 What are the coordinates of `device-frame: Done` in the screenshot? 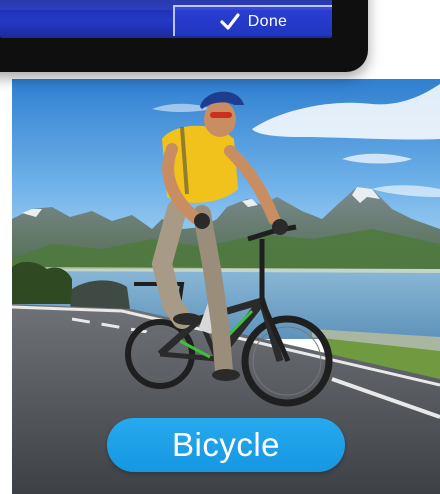 It's located at (184, 36).